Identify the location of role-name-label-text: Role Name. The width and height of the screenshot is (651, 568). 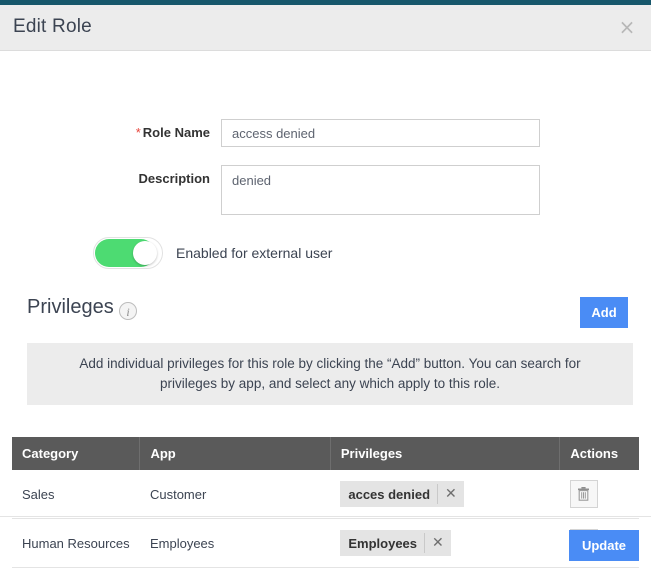
(176, 132).